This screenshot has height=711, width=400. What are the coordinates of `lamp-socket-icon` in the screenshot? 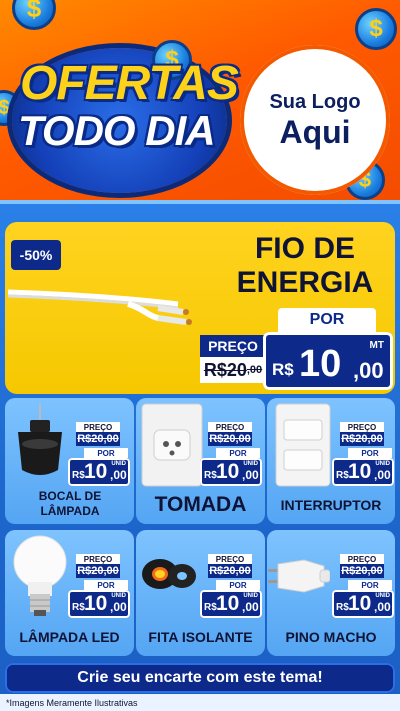 It's located at (40, 439).